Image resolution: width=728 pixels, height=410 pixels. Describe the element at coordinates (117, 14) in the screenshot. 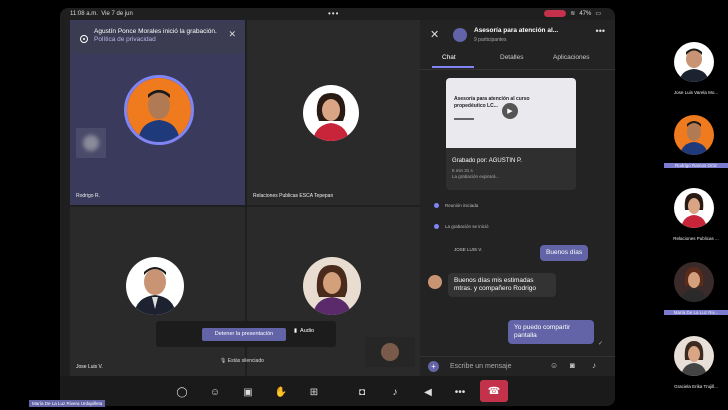

I see `status-date: Vie 7 de jun` at that location.